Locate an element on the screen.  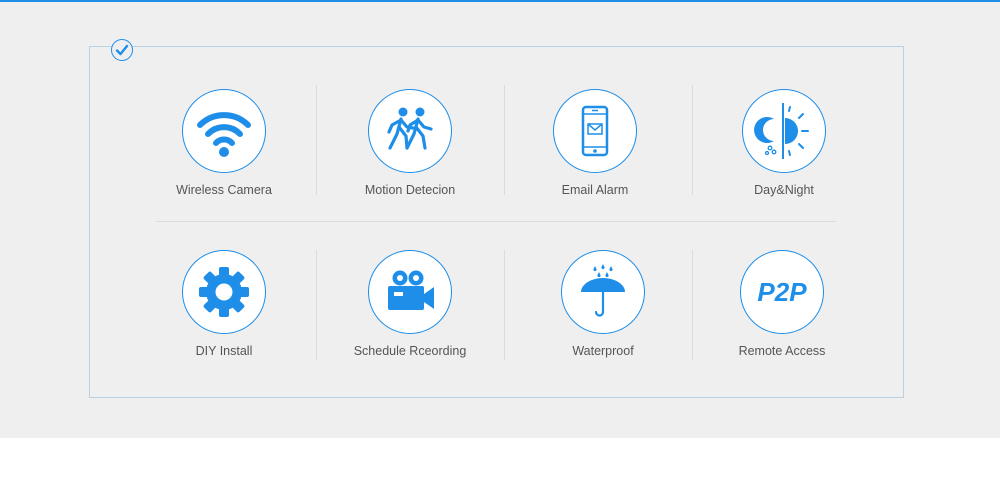
row-divider is located at coordinates (496, 221).